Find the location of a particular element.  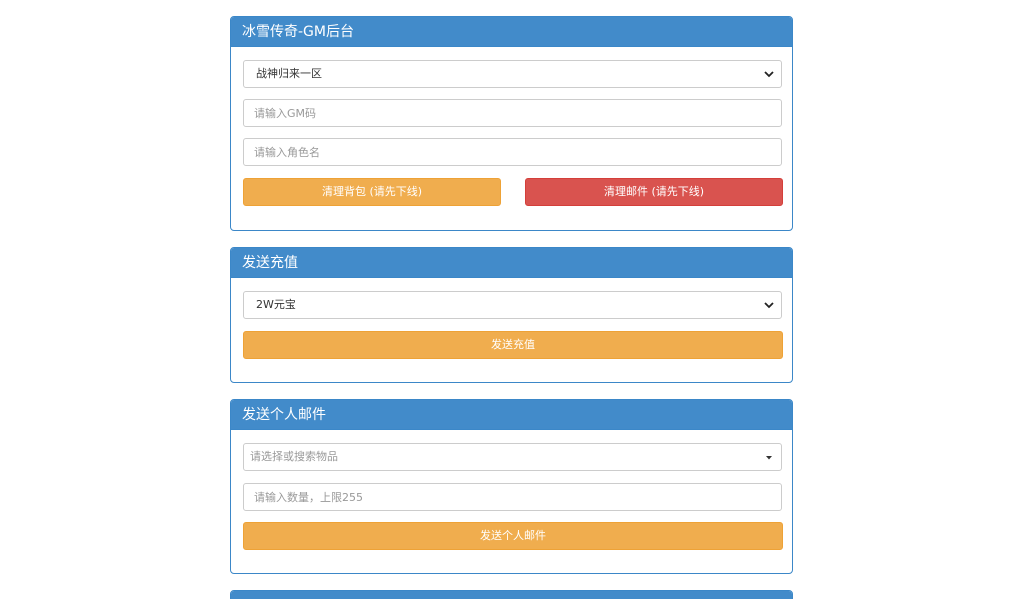

quantity-input is located at coordinates (512, 497).